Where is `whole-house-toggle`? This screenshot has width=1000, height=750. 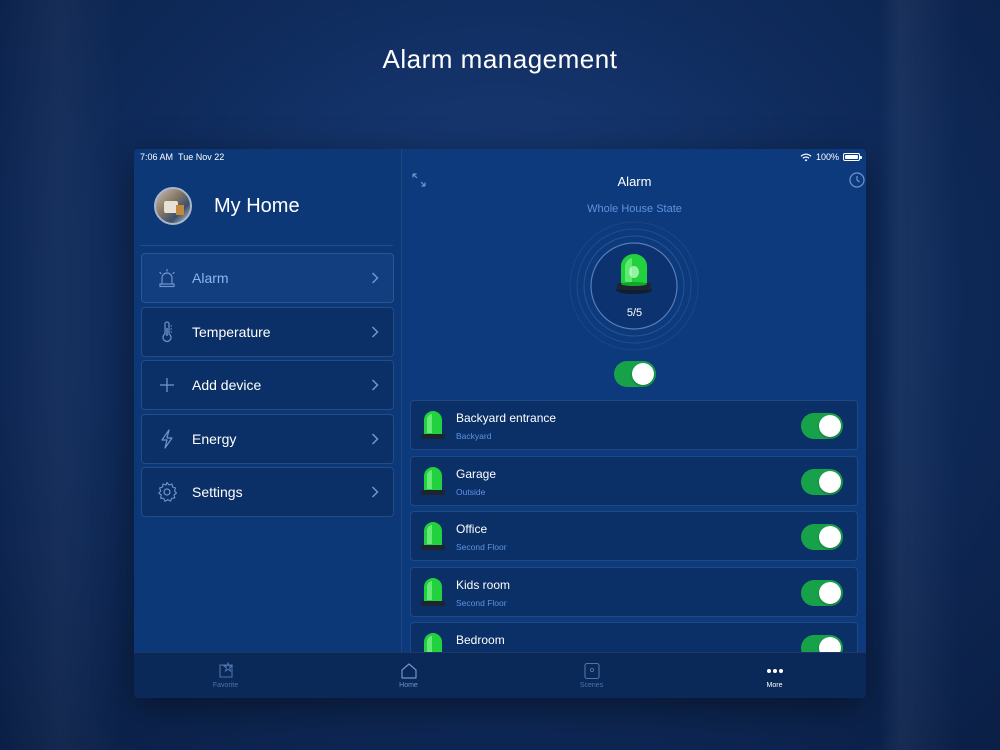
whole-house-toggle is located at coordinates (635, 374).